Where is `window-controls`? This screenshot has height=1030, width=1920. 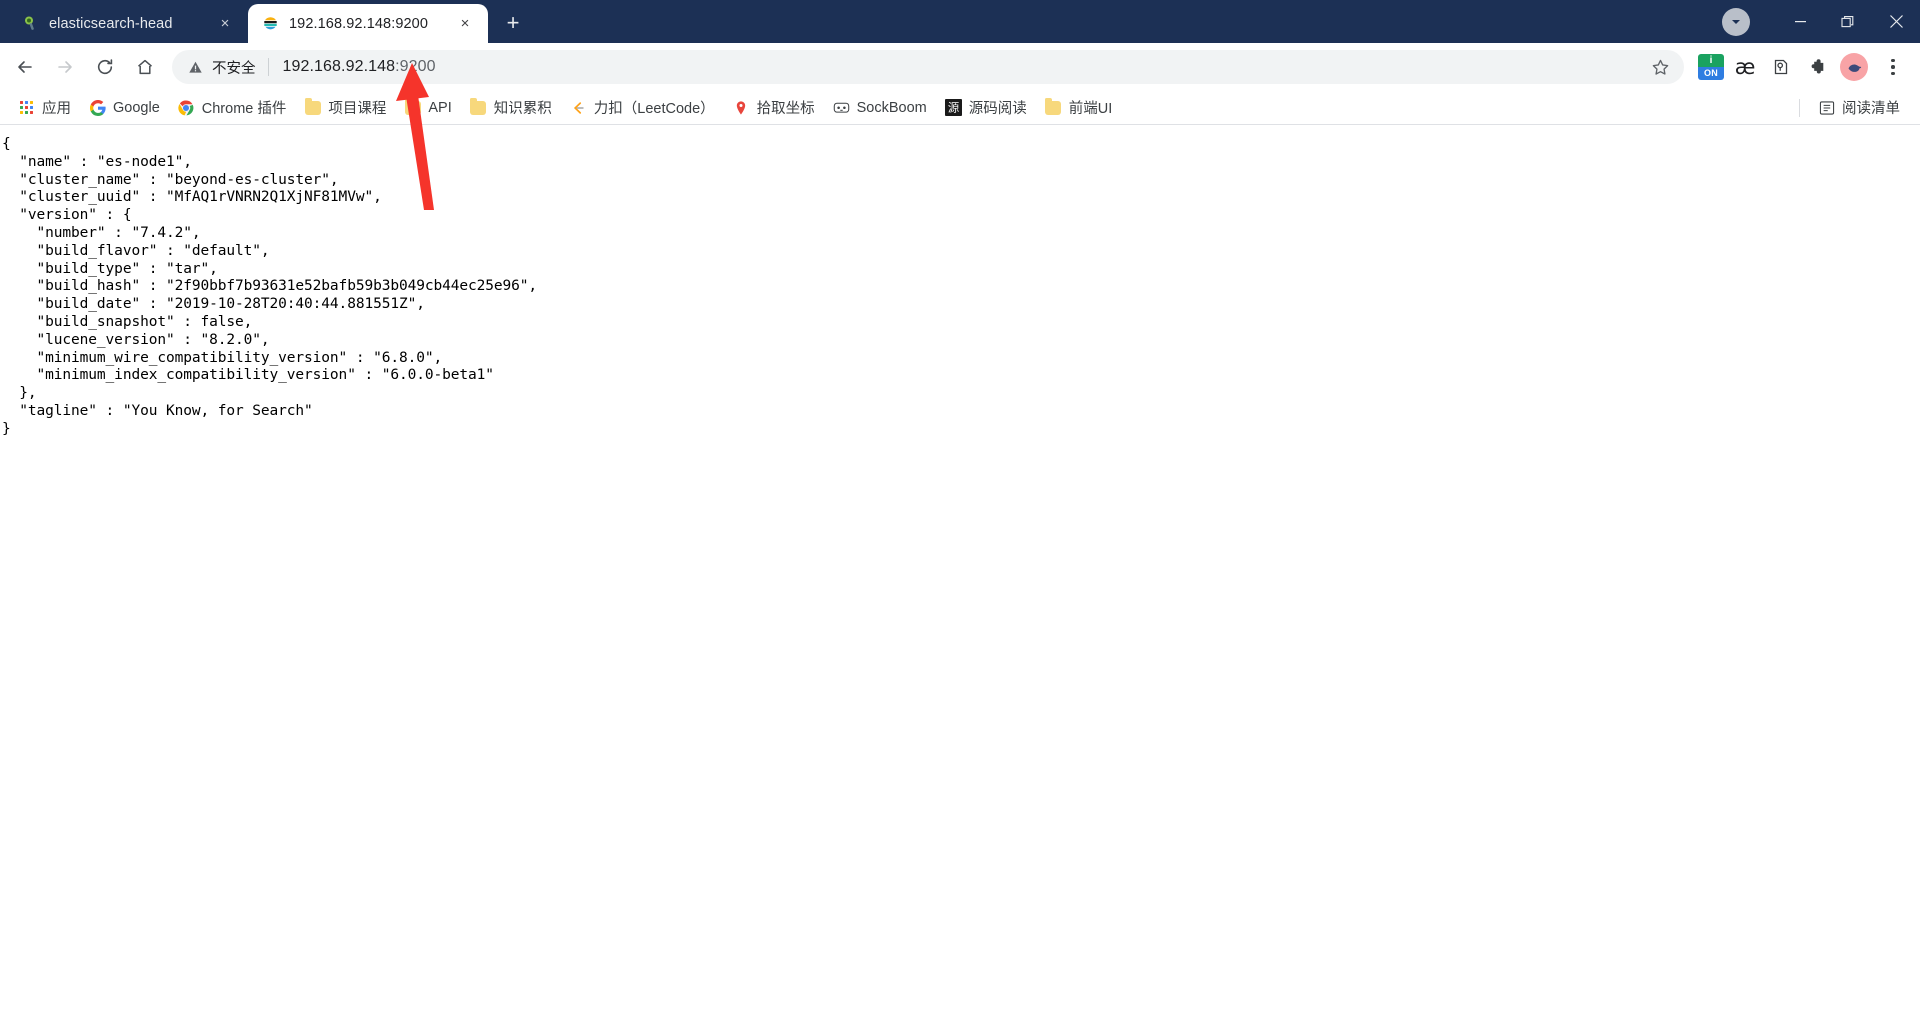 window-controls is located at coordinates (1821, 21).